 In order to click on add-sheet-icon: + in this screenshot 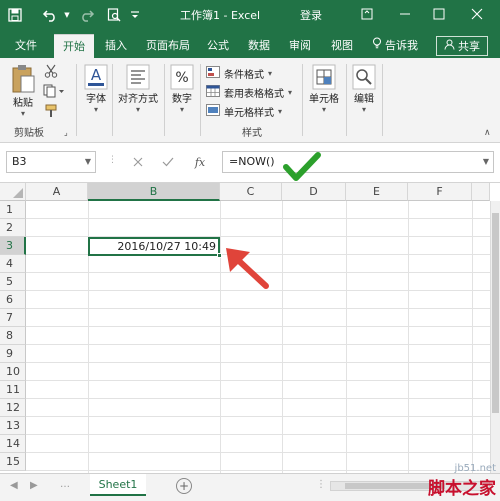, I will do `click(184, 486)`.